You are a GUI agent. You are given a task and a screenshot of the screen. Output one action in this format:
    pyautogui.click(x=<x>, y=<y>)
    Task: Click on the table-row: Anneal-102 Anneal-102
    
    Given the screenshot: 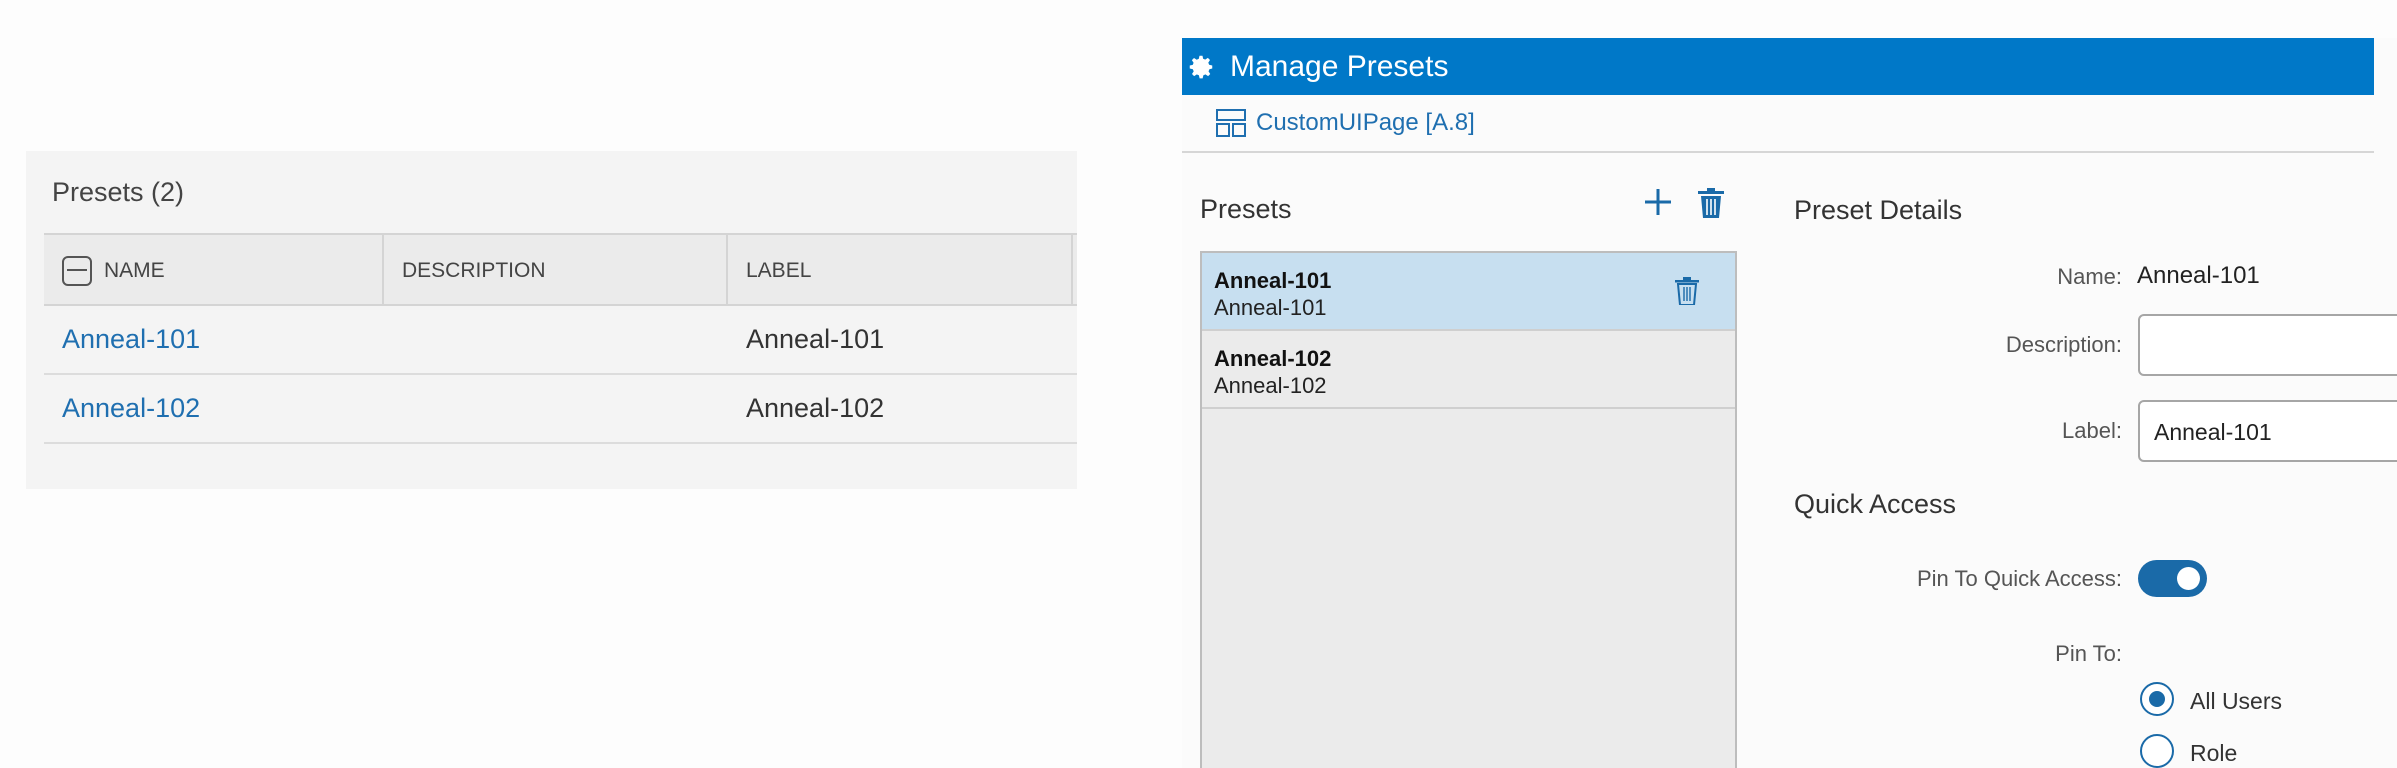 What is the action you would take?
    pyautogui.click(x=560, y=409)
    